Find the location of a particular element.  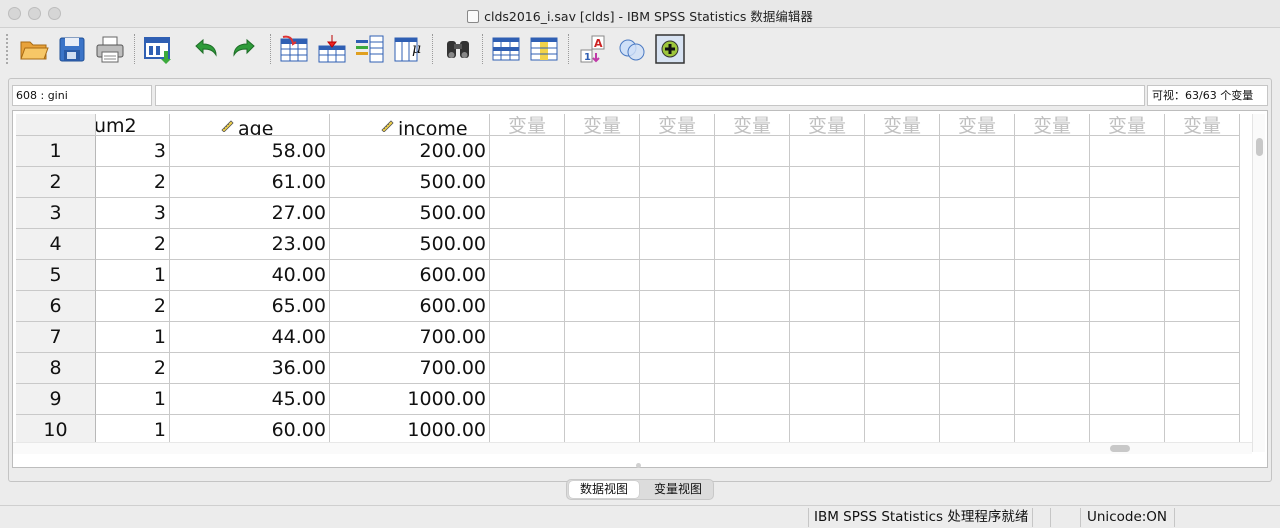

vertical-scroll-thumb is located at coordinates (1259, 147).